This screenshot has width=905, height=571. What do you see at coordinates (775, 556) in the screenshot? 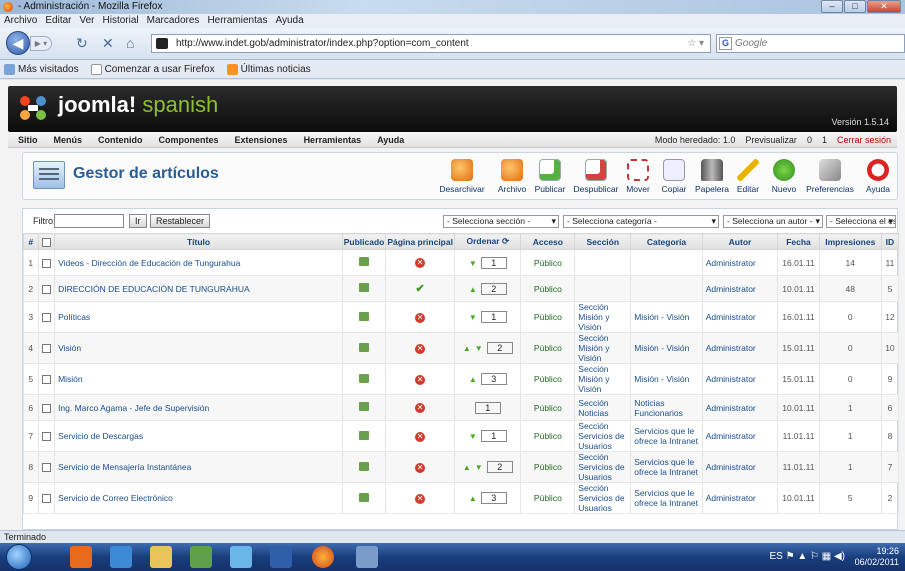
I see `language-indicator: ES` at bounding box center [775, 556].